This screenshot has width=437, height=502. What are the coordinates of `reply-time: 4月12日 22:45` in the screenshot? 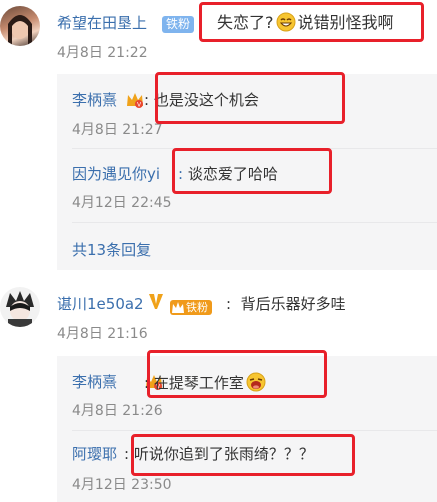 It's located at (122, 203).